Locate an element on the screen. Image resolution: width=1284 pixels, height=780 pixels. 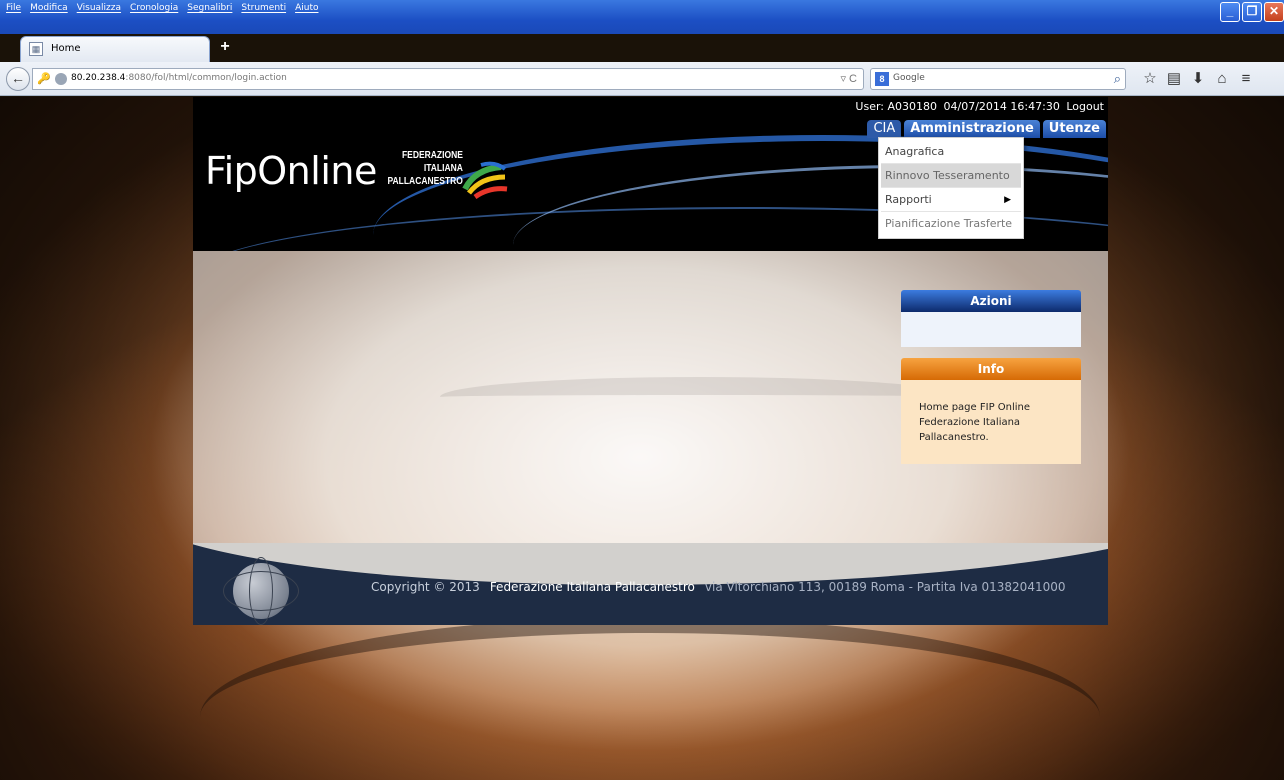
dropdown-anagrafica: Anagrafica is located at coordinates (951, 152).